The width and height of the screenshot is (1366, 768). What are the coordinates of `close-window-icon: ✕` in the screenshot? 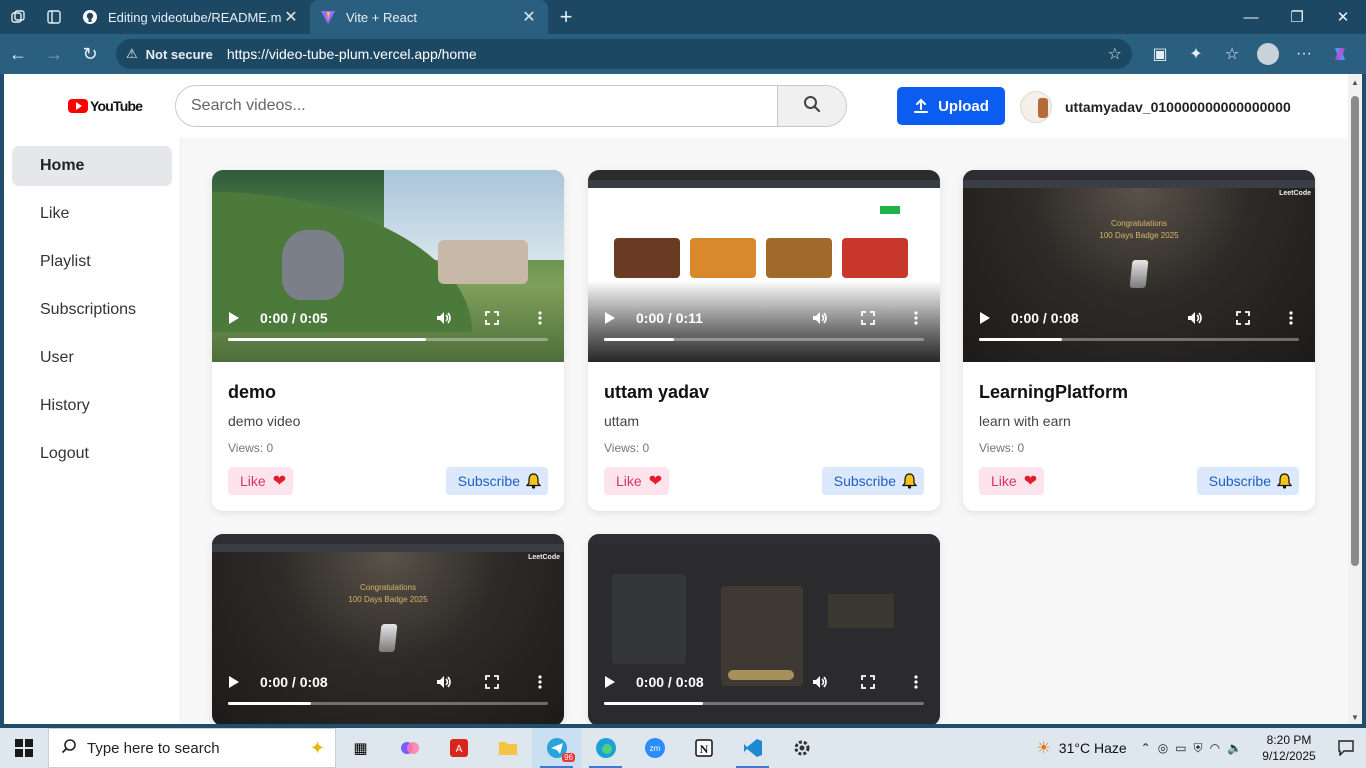 It's located at (1343, 17).